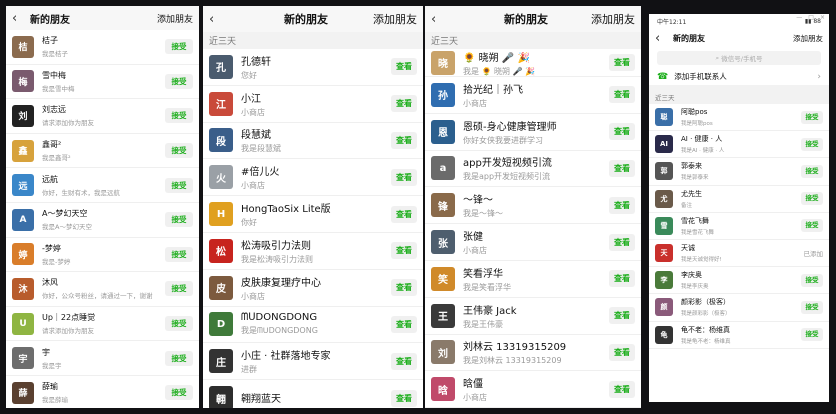  I want to click on list-item: H HongTaoSix Lite版 你好 查看, so click(313, 214).